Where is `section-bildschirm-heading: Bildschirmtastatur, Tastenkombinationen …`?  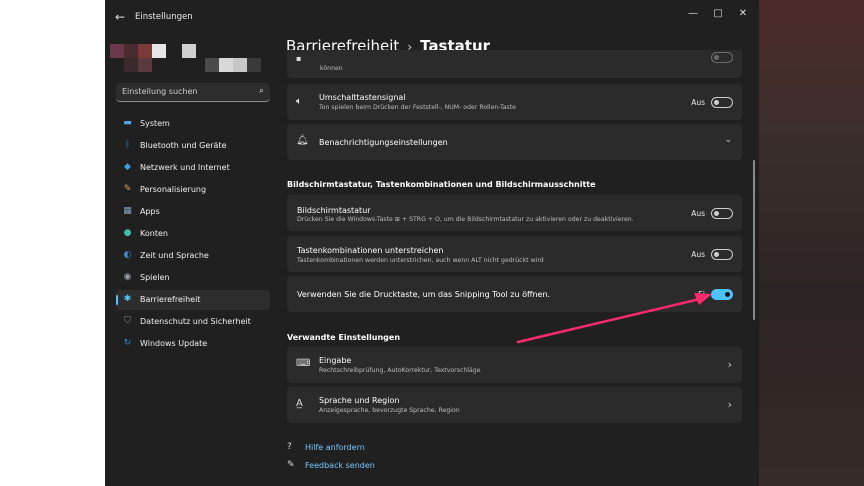 section-bildschirm-heading: Bildschirmtastatur, Tastenkombinationen … is located at coordinates (441, 184).